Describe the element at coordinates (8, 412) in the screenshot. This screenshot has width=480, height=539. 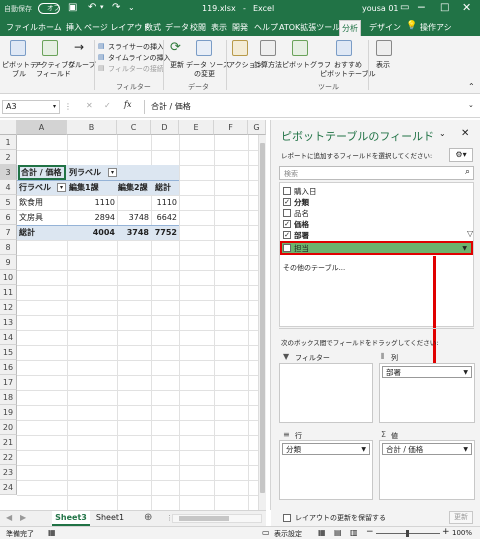
I see `row-header: 19` at that location.